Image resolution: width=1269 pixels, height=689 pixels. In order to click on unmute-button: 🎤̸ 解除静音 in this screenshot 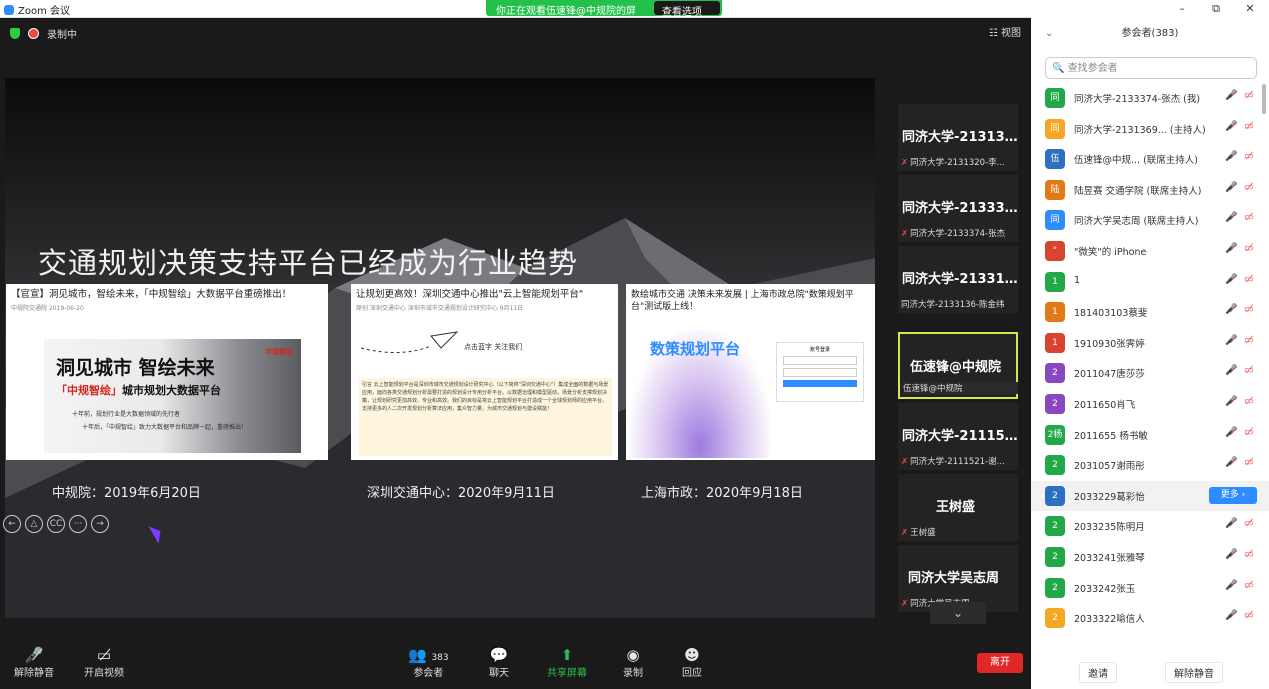, I will do `click(34, 662)`.